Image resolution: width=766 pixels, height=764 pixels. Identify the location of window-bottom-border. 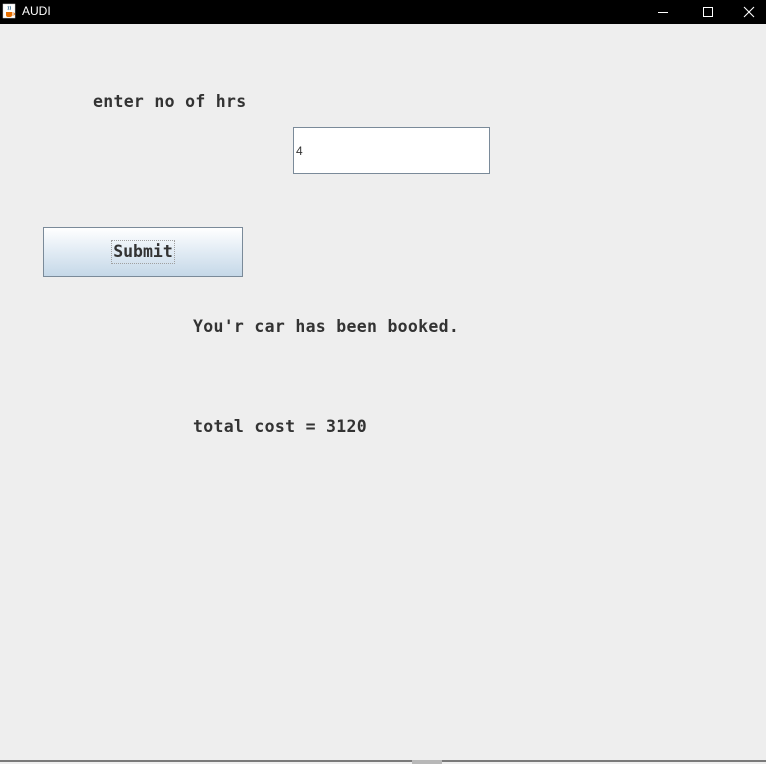
(383, 761).